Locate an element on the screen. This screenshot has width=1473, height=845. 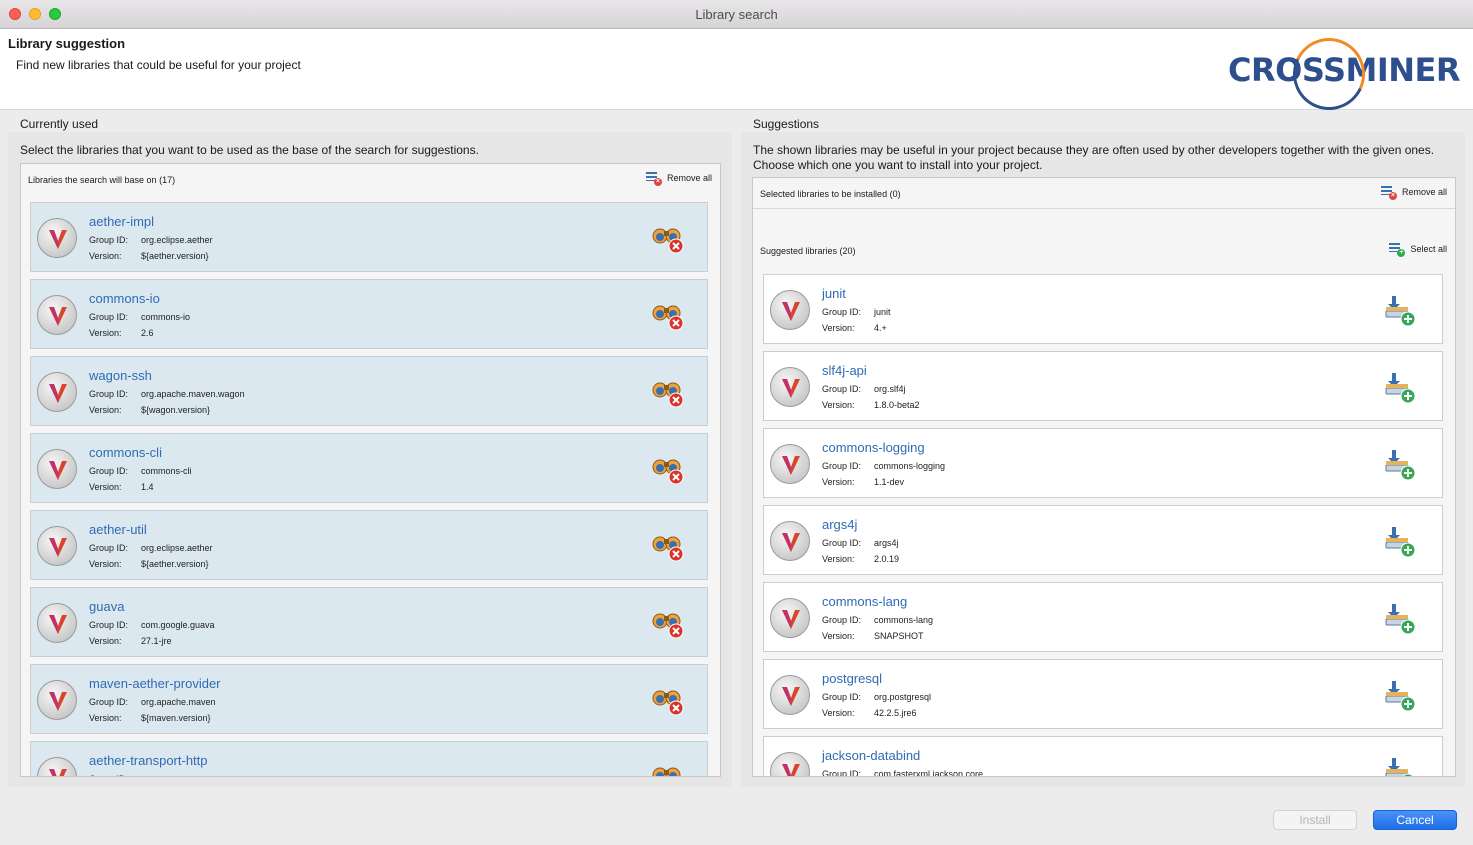
library-name: slf4j-api is located at coordinates (844, 370).